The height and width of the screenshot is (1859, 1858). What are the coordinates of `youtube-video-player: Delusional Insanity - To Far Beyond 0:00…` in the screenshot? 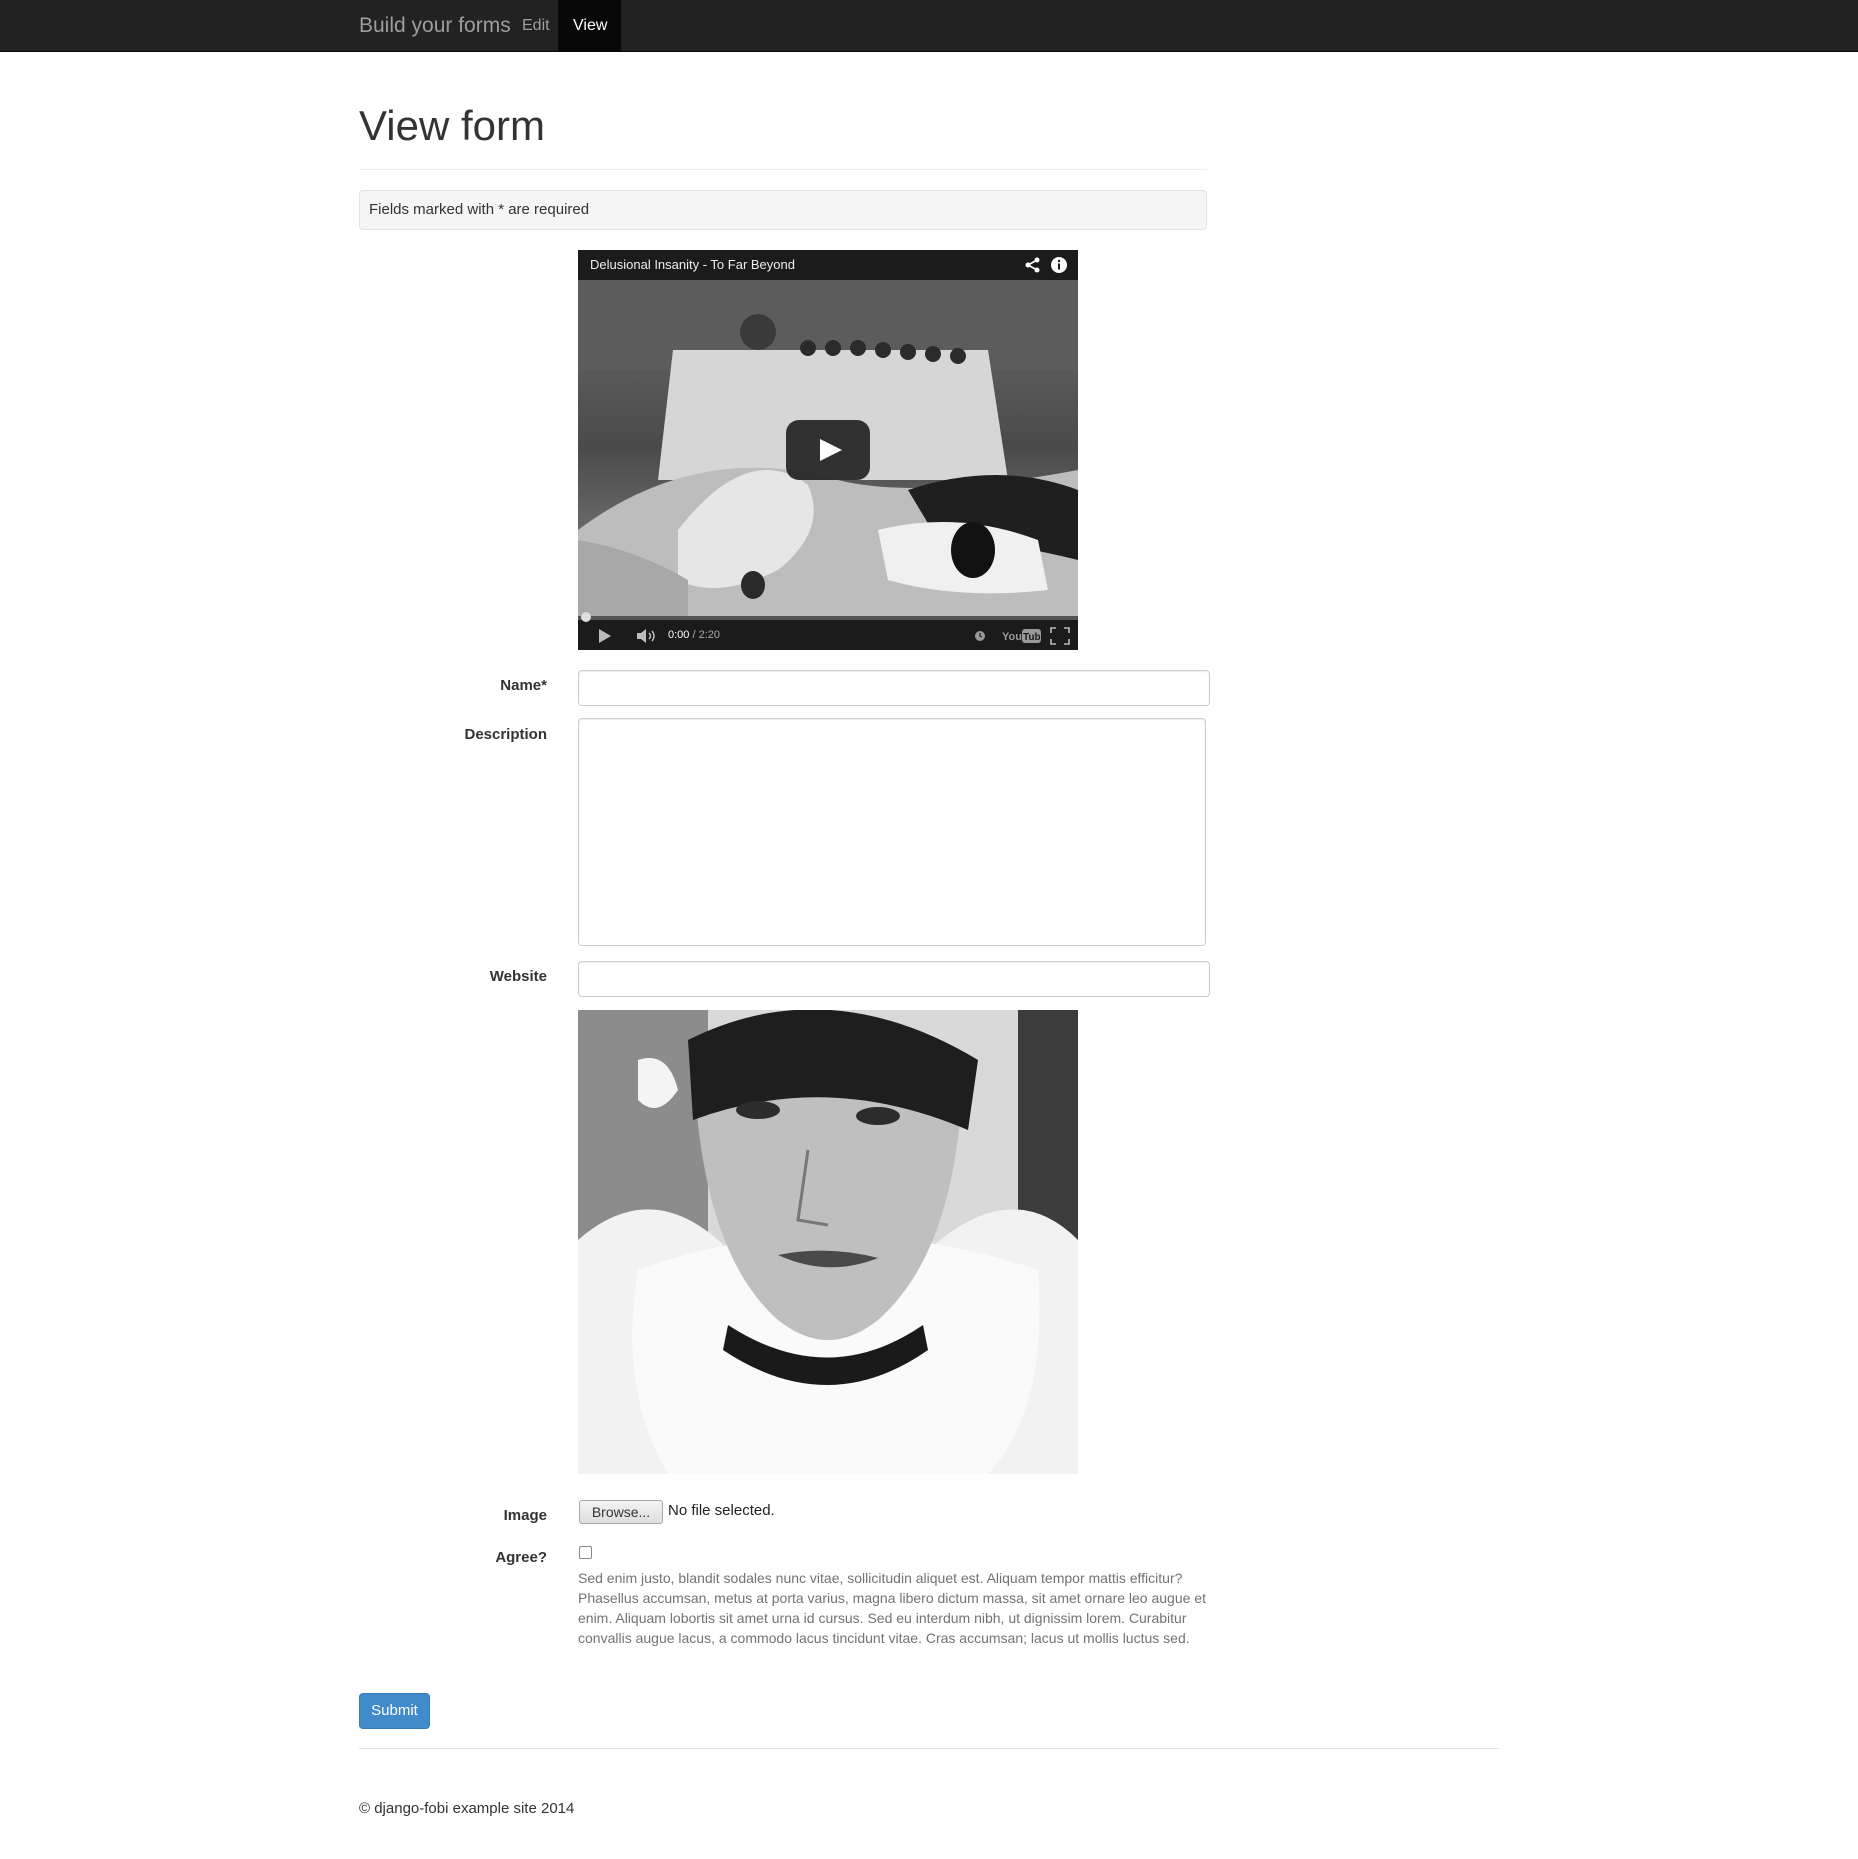 It's located at (828, 450).